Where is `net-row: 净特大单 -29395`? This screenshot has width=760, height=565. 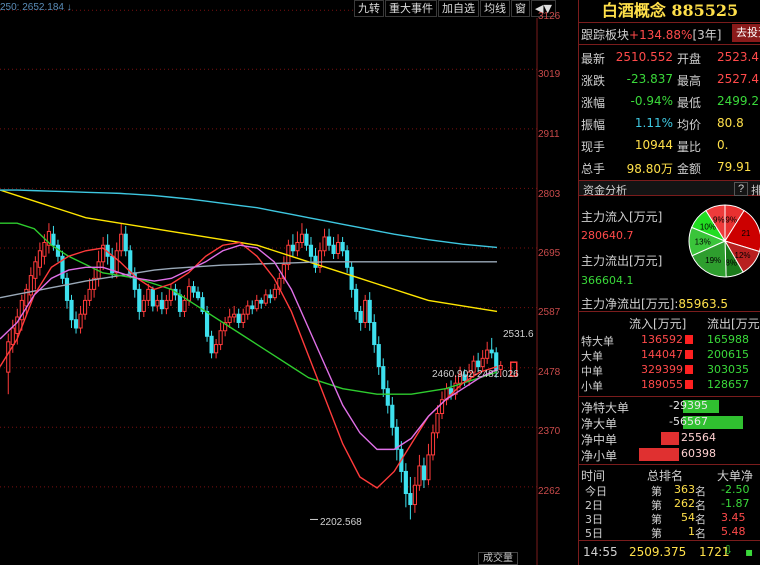 net-row: 净特大单 -29395 is located at coordinates (670, 407).